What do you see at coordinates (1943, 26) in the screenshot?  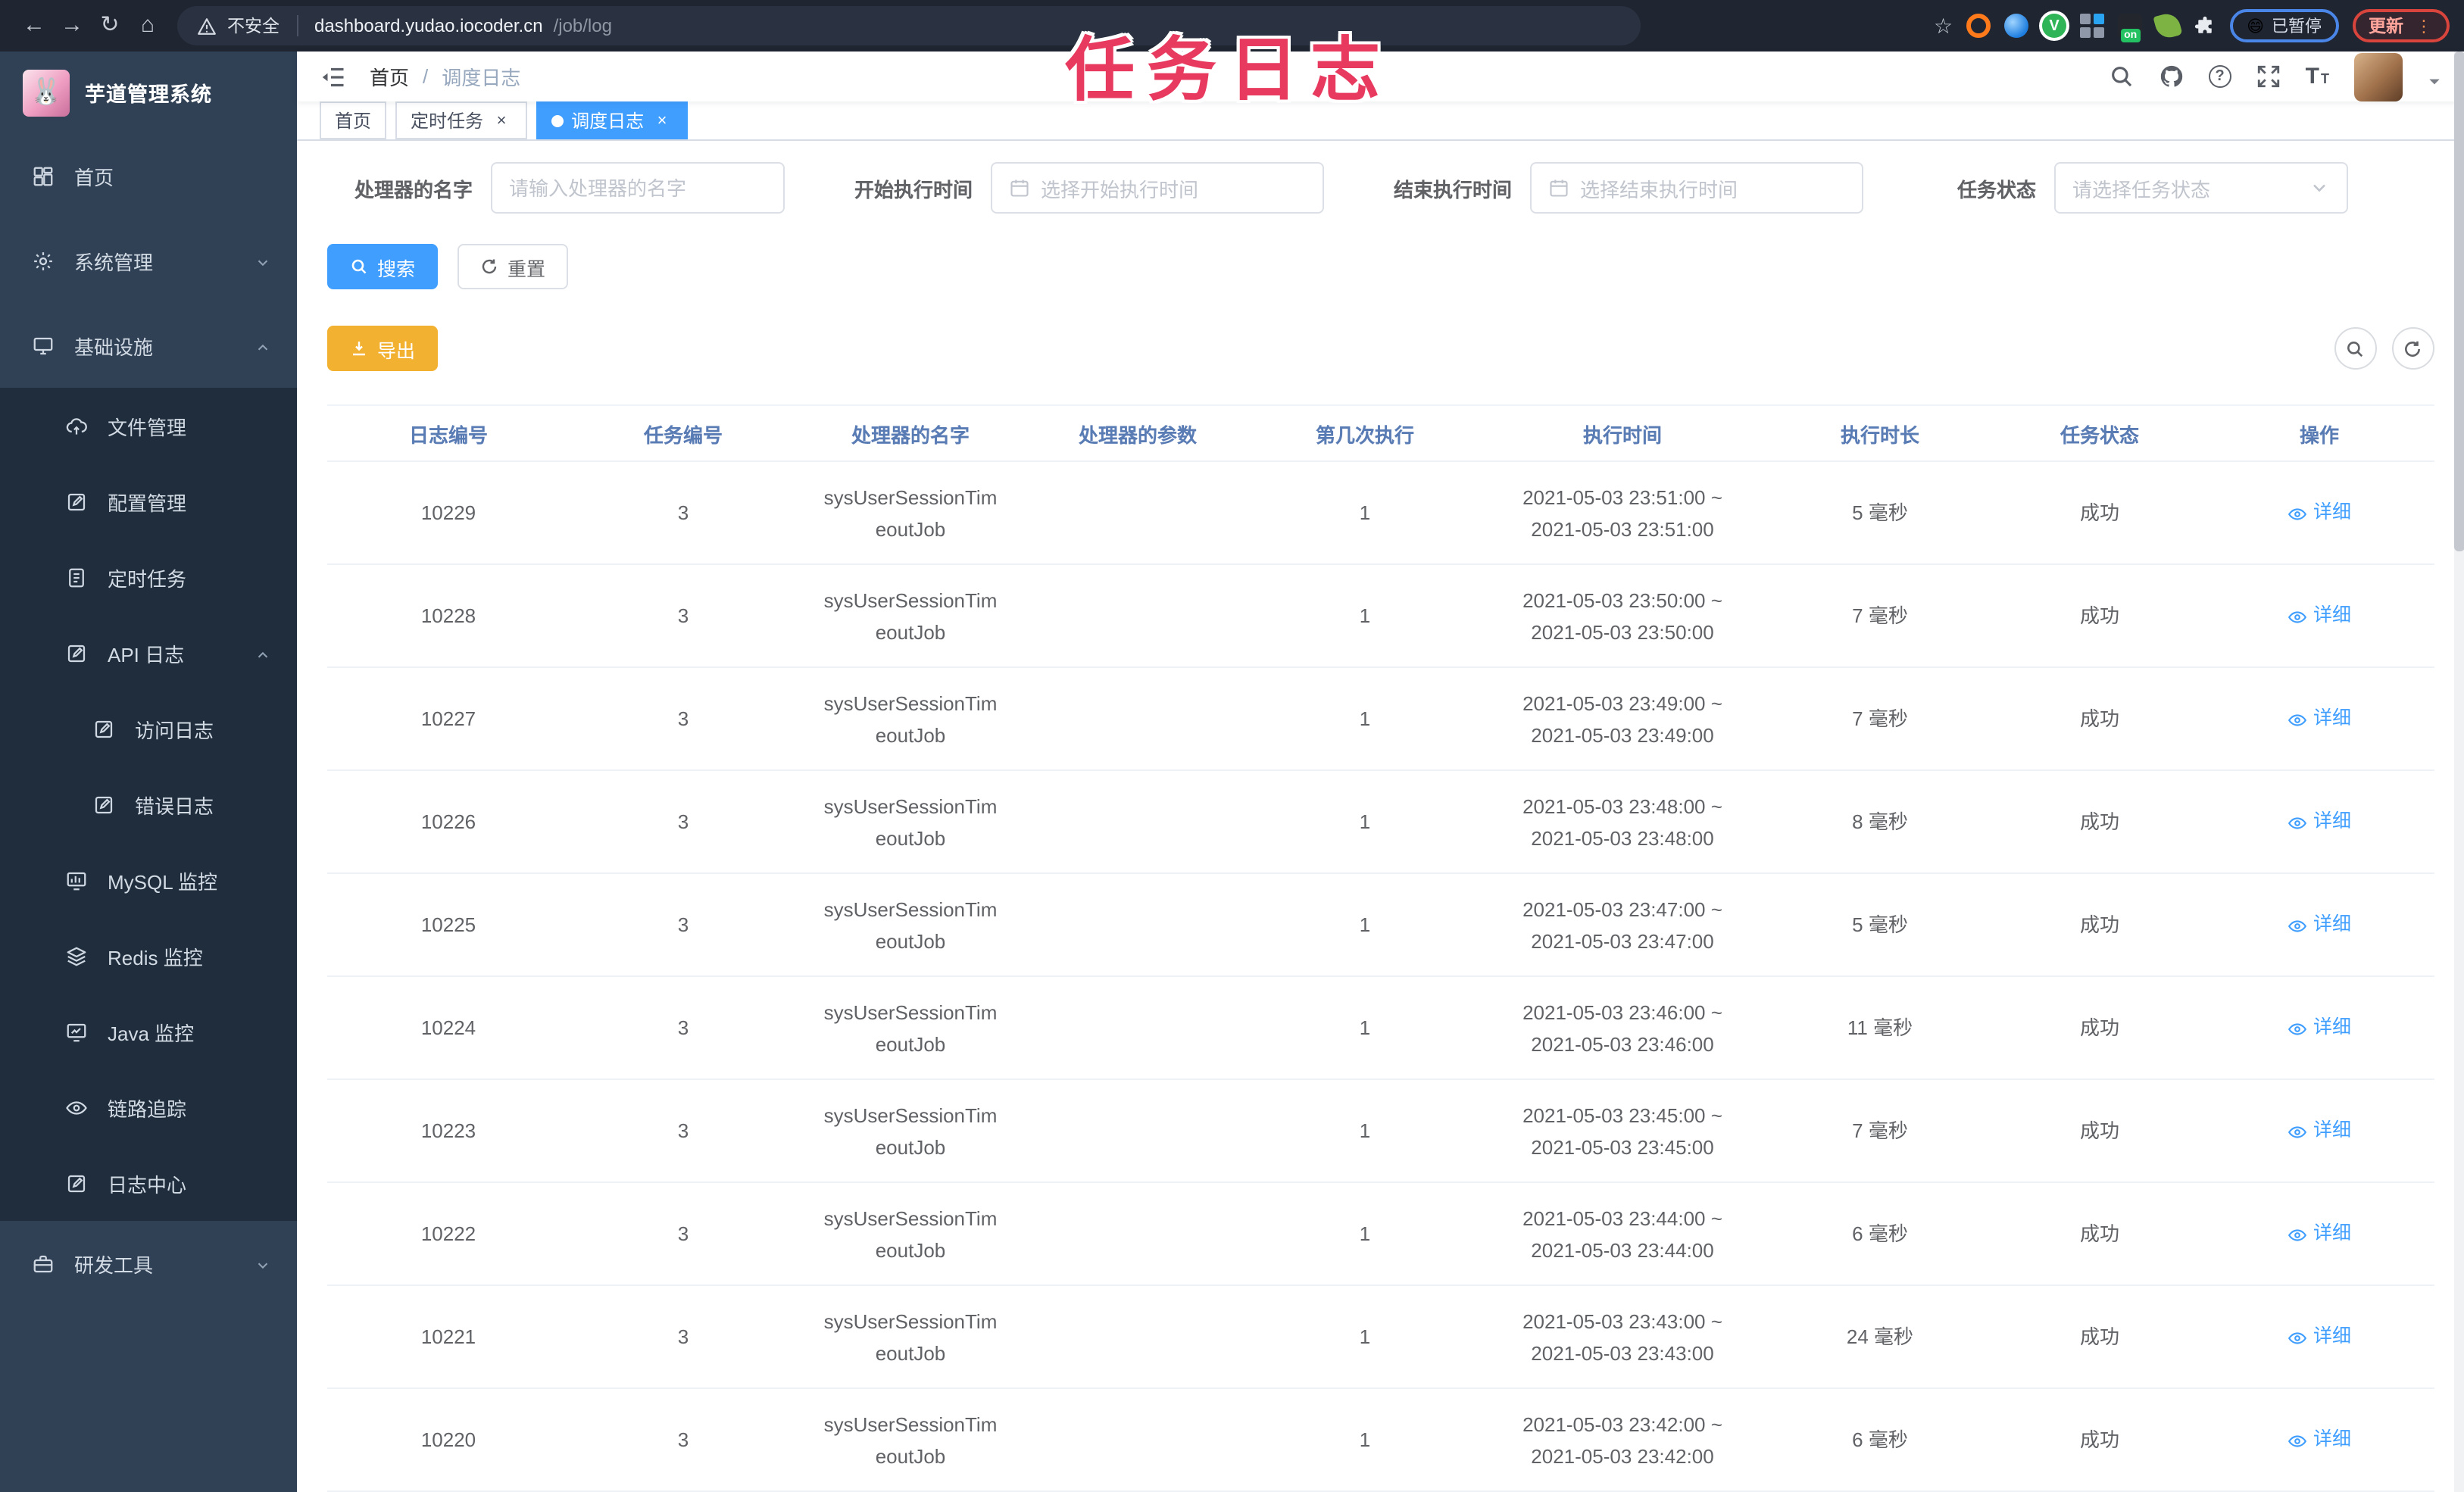 I see `bookmark-star-icon: ☆` at bounding box center [1943, 26].